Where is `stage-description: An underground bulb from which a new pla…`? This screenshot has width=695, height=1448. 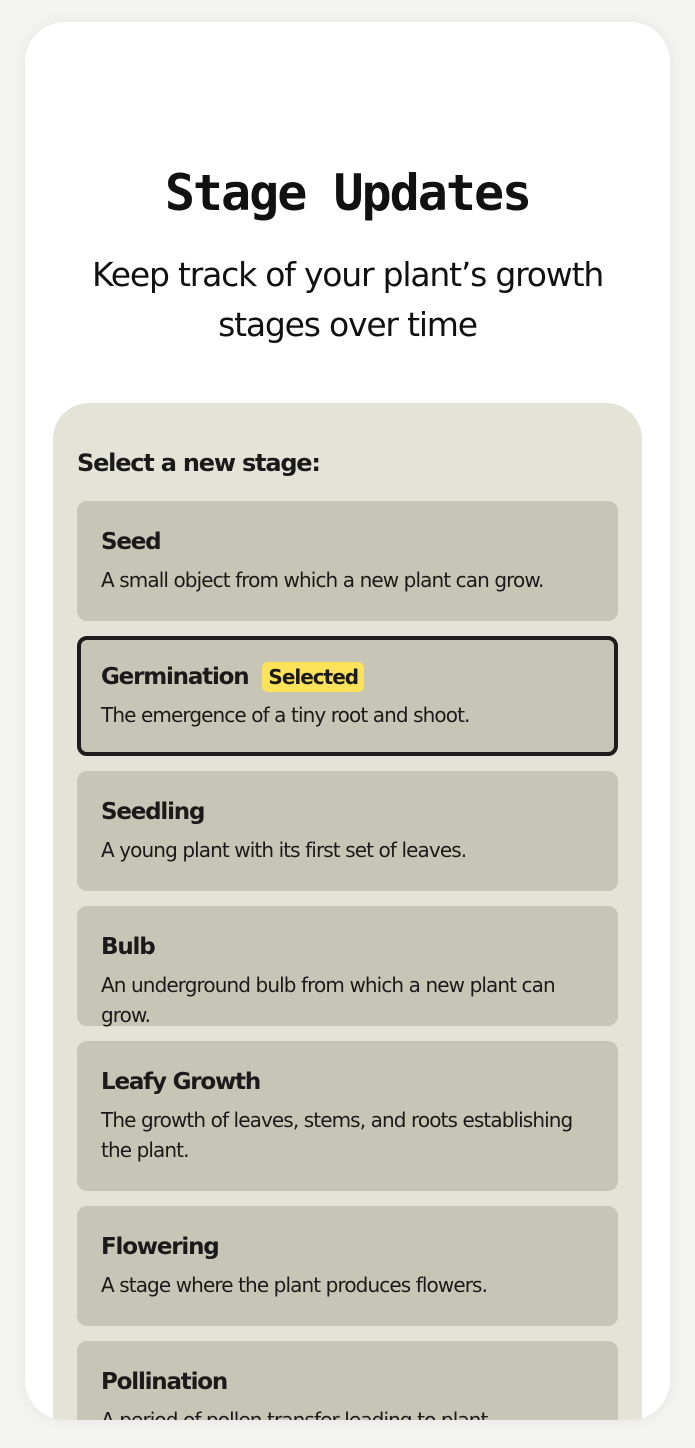
stage-description: An underground bulb from which a new pla… is located at coordinates (328, 1000).